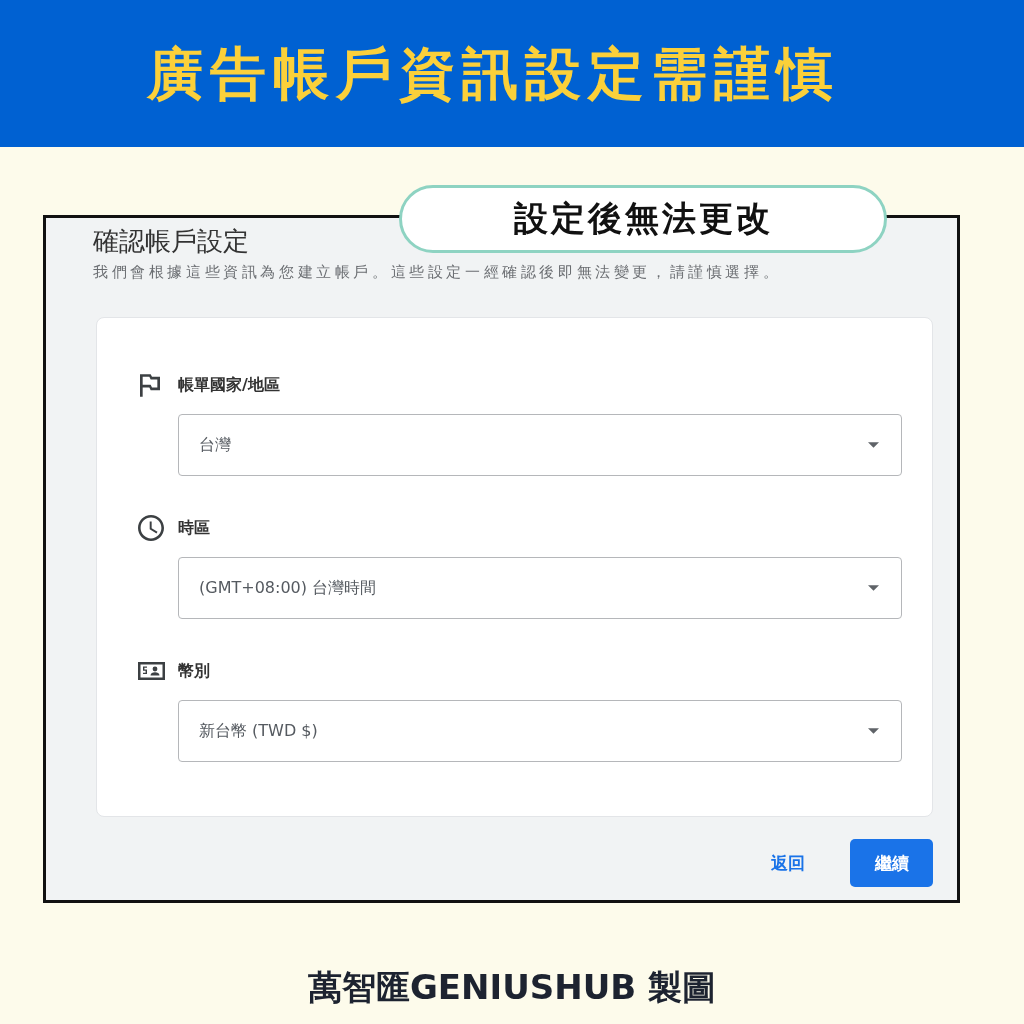 The width and height of the screenshot is (1024, 1024). Describe the element at coordinates (493, 73) in the screenshot. I see `banner-title: 廣告帳戶資訊設定需謹慎` at that location.